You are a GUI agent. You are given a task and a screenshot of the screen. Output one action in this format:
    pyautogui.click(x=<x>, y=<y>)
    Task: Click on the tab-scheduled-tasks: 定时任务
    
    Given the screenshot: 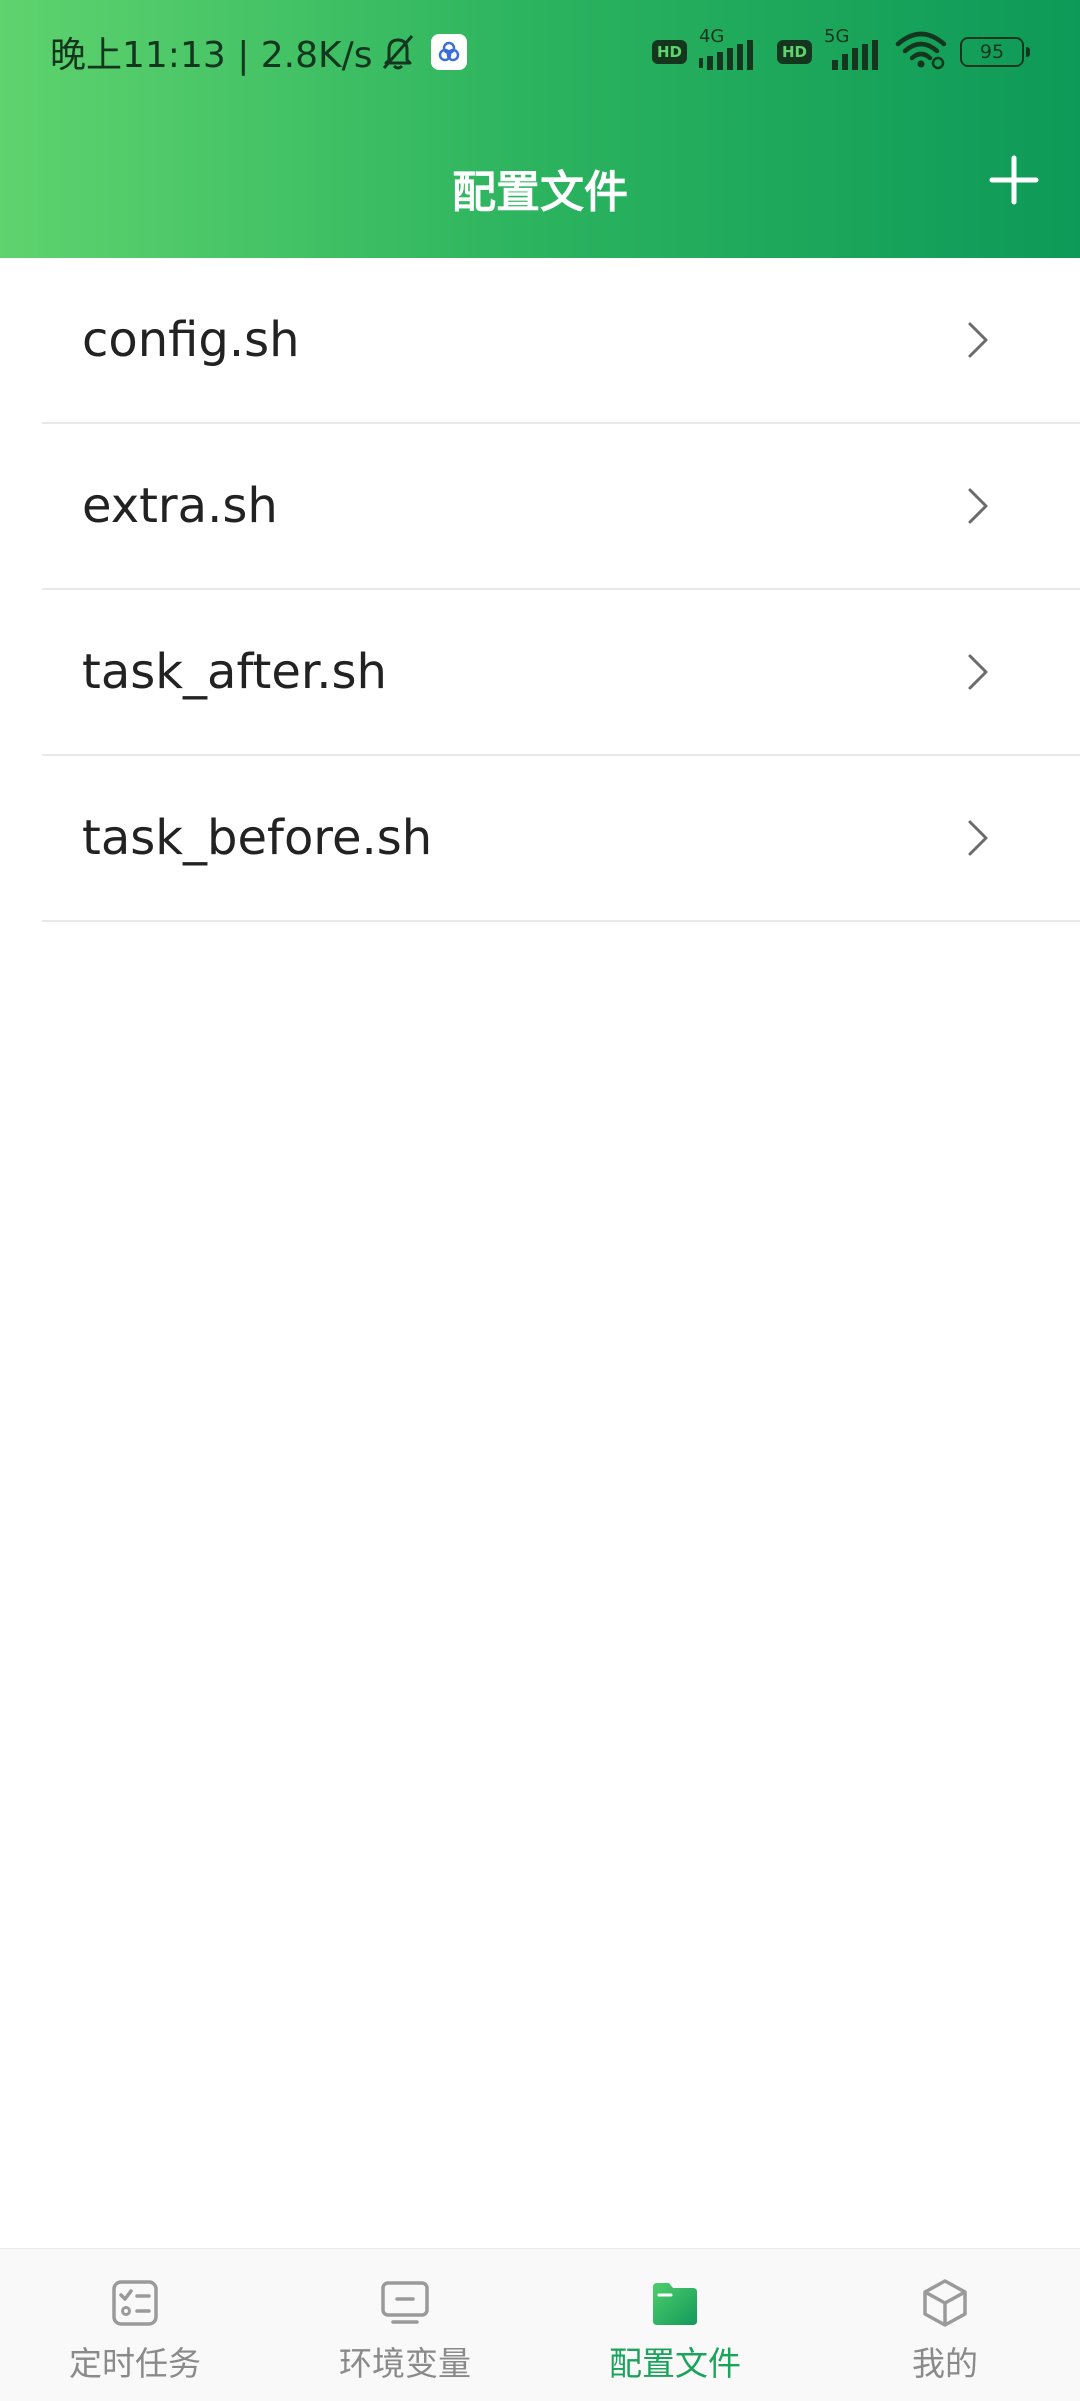 What is the action you would take?
    pyautogui.click(x=135, y=2325)
    